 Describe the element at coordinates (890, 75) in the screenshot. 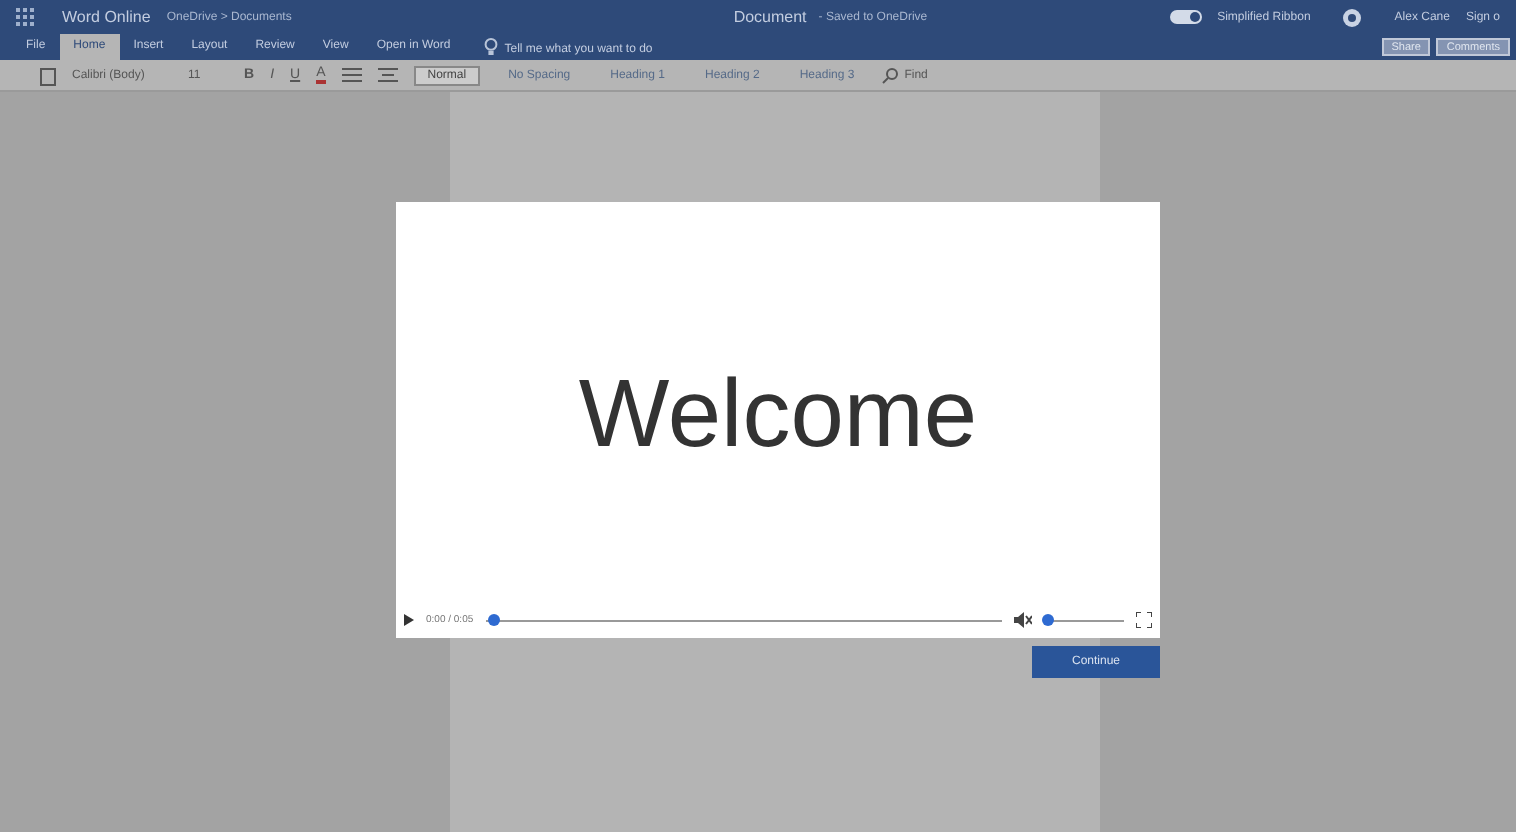

I see `search-icon` at that location.